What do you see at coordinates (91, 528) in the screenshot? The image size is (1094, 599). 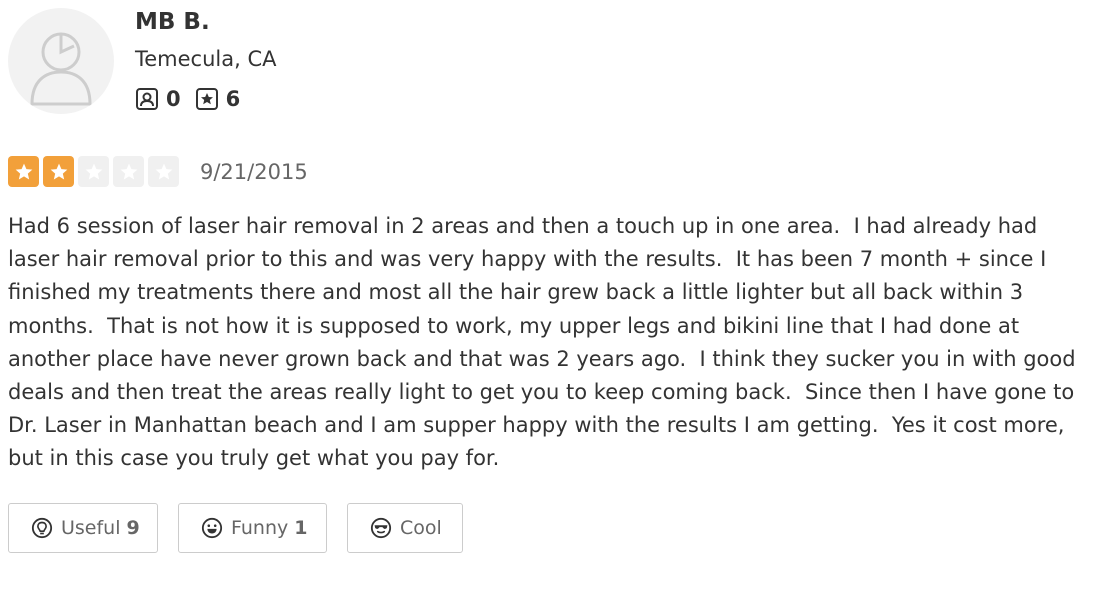 I see `useful-label: Useful` at bounding box center [91, 528].